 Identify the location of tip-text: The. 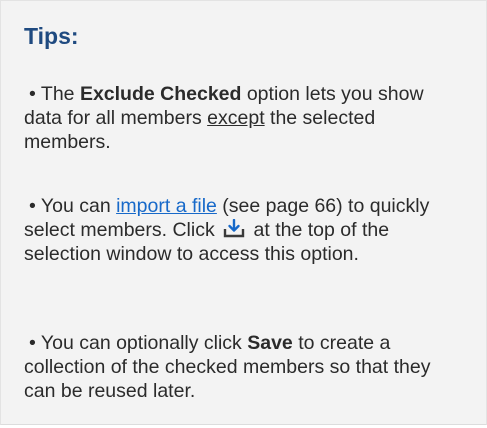
(60, 94).